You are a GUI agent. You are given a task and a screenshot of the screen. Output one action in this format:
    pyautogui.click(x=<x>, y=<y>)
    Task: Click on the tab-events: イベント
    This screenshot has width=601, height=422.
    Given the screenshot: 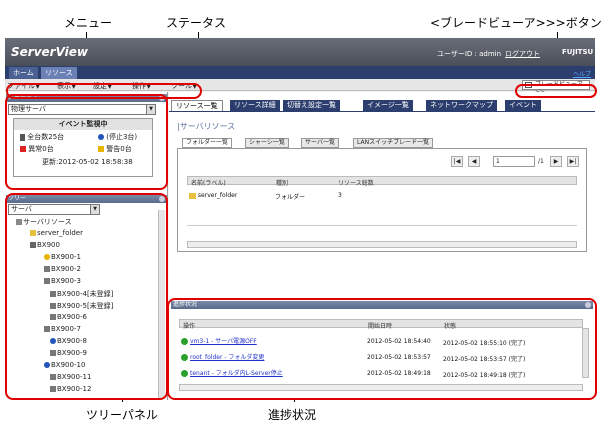 What is the action you would take?
    pyautogui.click(x=523, y=105)
    